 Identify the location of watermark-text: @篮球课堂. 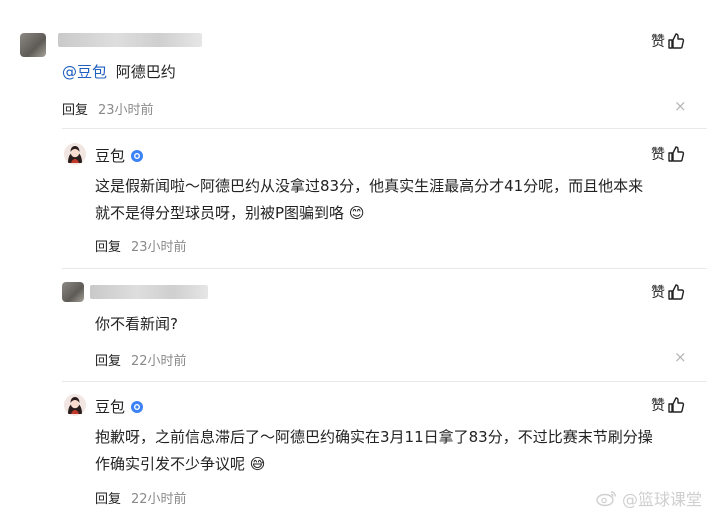
(662, 499).